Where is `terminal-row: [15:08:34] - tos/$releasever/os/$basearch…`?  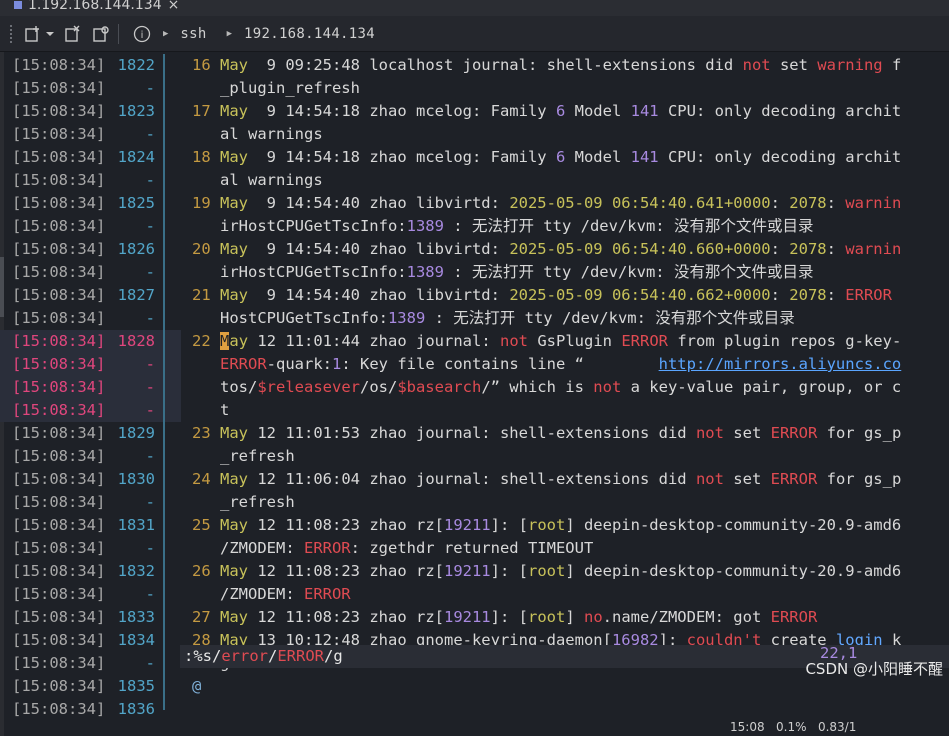 terminal-row: [15:08:34] - tos/$releasever/os/$basearch… is located at coordinates (474, 387).